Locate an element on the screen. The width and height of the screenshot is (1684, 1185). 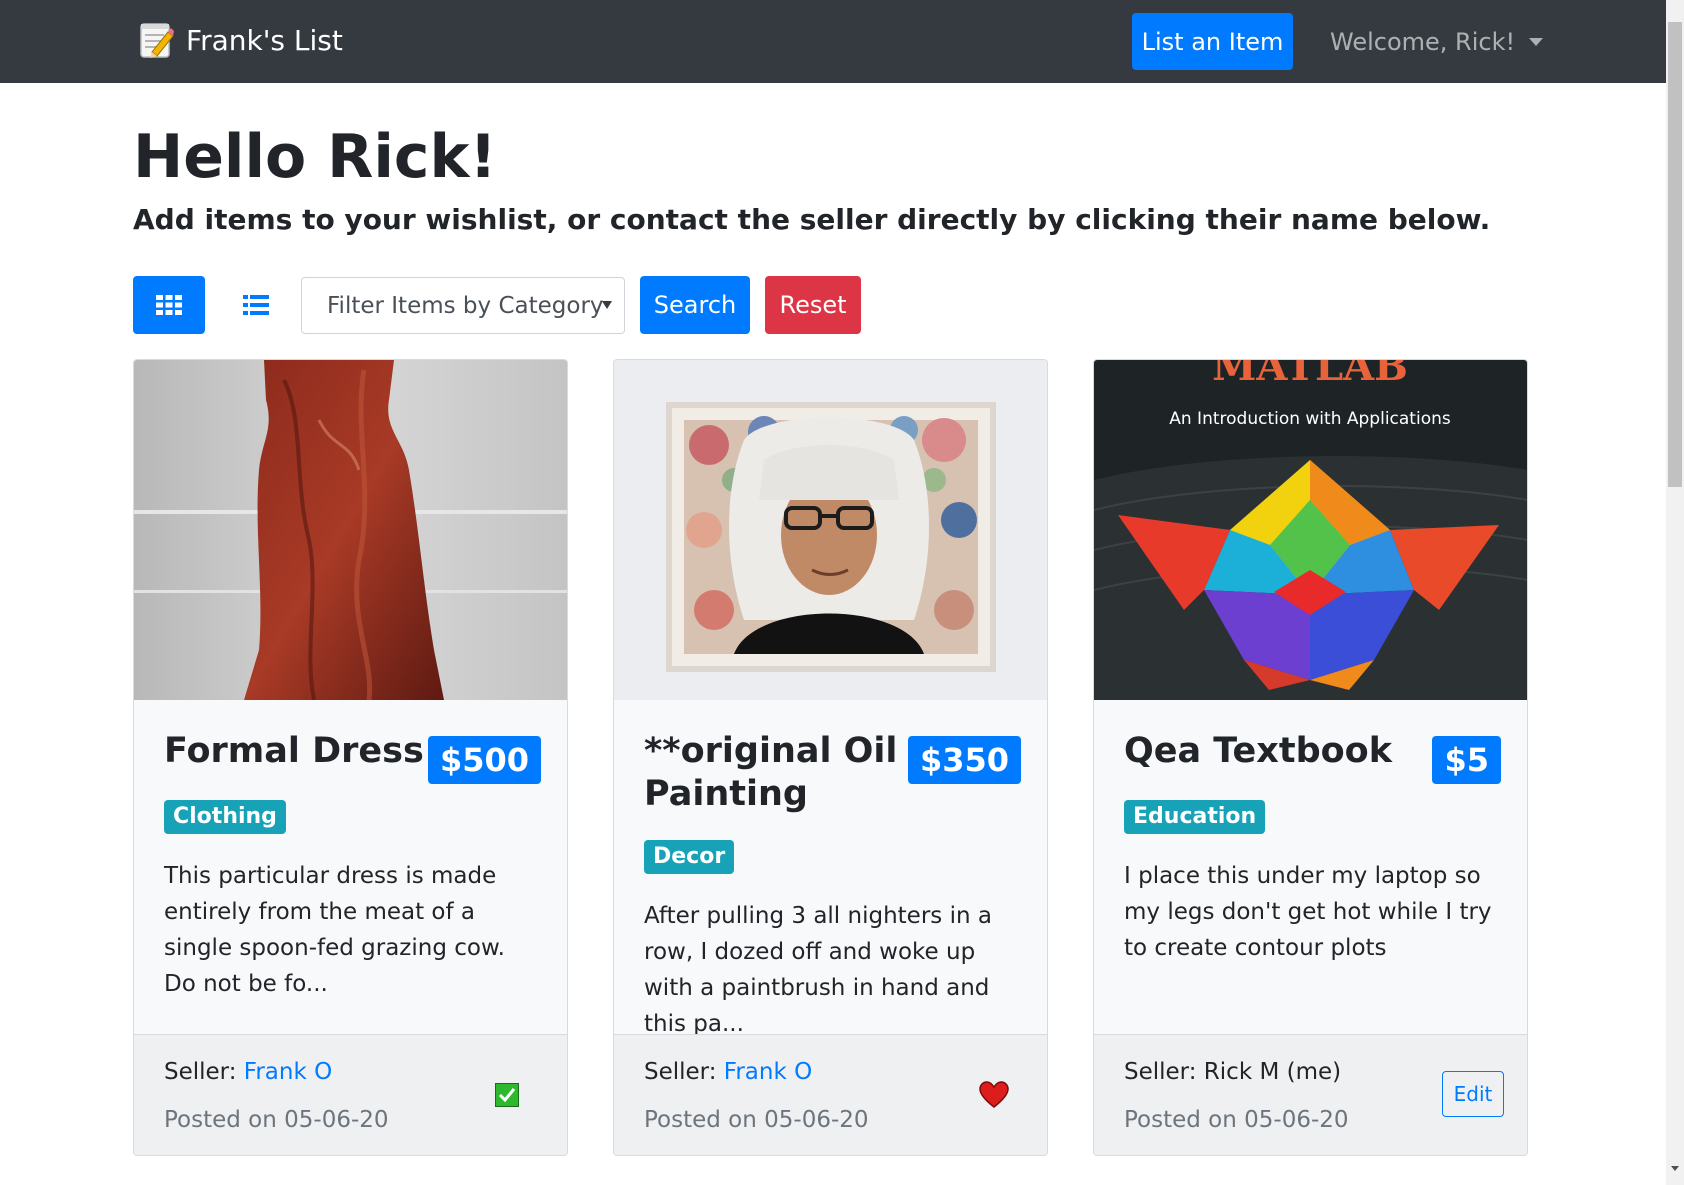
price-badge: $500 is located at coordinates (484, 760).